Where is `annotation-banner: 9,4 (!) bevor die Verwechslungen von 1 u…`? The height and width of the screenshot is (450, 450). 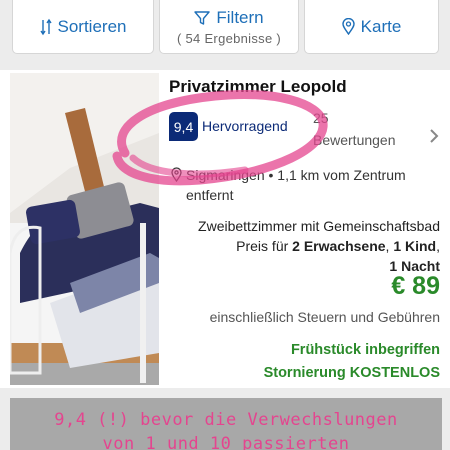
annotation-banner: 9,4 (!) bevor die Verwechslungen von 1 u… is located at coordinates (226, 424).